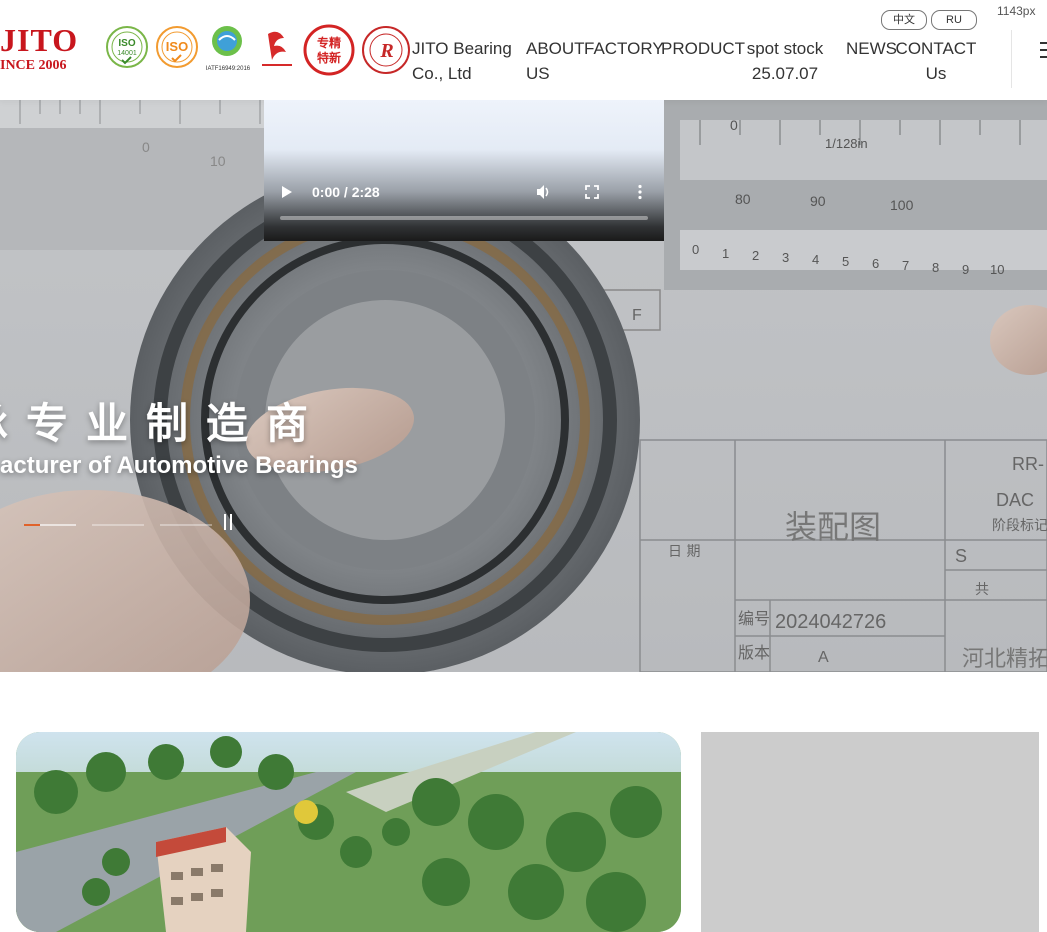 This screenshot has width=1047, height=932. I want to click on slider-pause-icon, so click(228, 522).